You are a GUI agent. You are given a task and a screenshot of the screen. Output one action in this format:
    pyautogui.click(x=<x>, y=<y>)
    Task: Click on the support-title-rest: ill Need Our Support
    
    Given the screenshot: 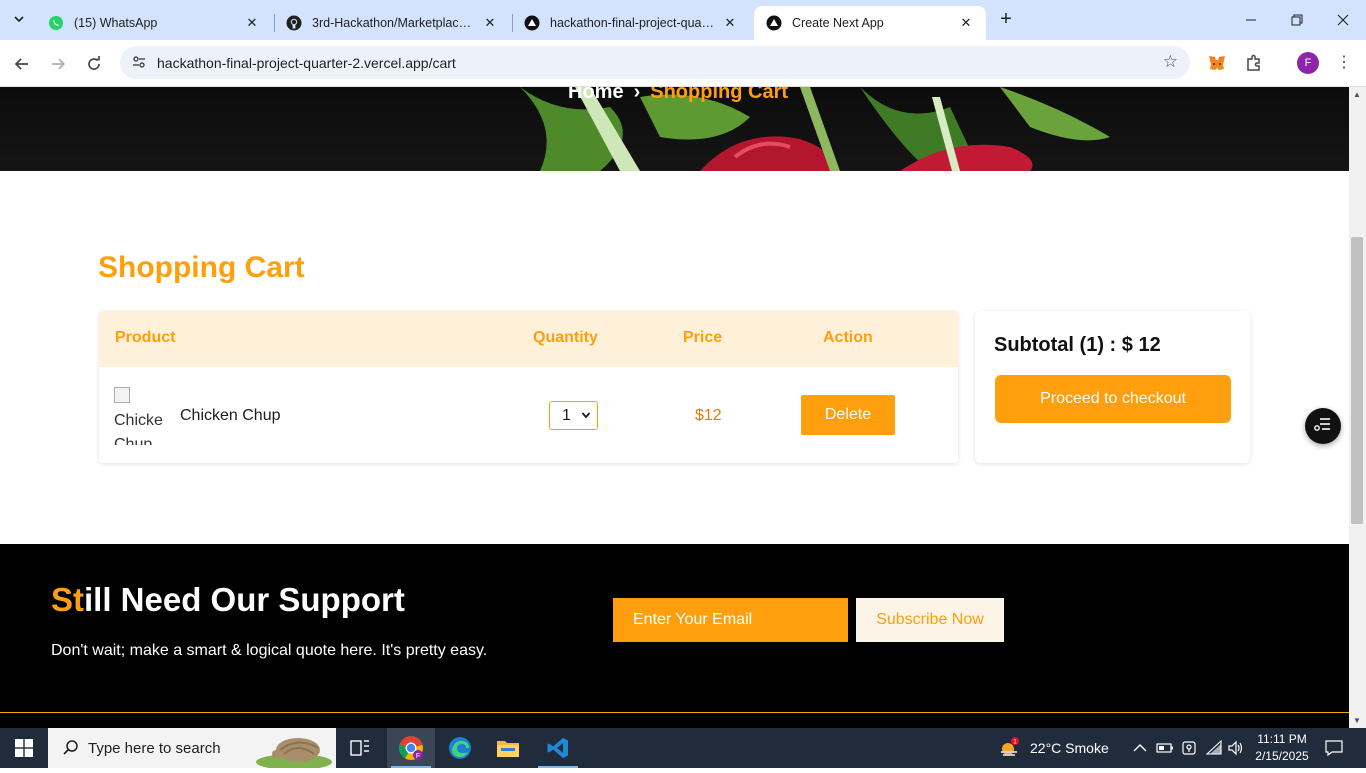 What is the action you would take?
    pyautogui.click(x=244, y=599)
    